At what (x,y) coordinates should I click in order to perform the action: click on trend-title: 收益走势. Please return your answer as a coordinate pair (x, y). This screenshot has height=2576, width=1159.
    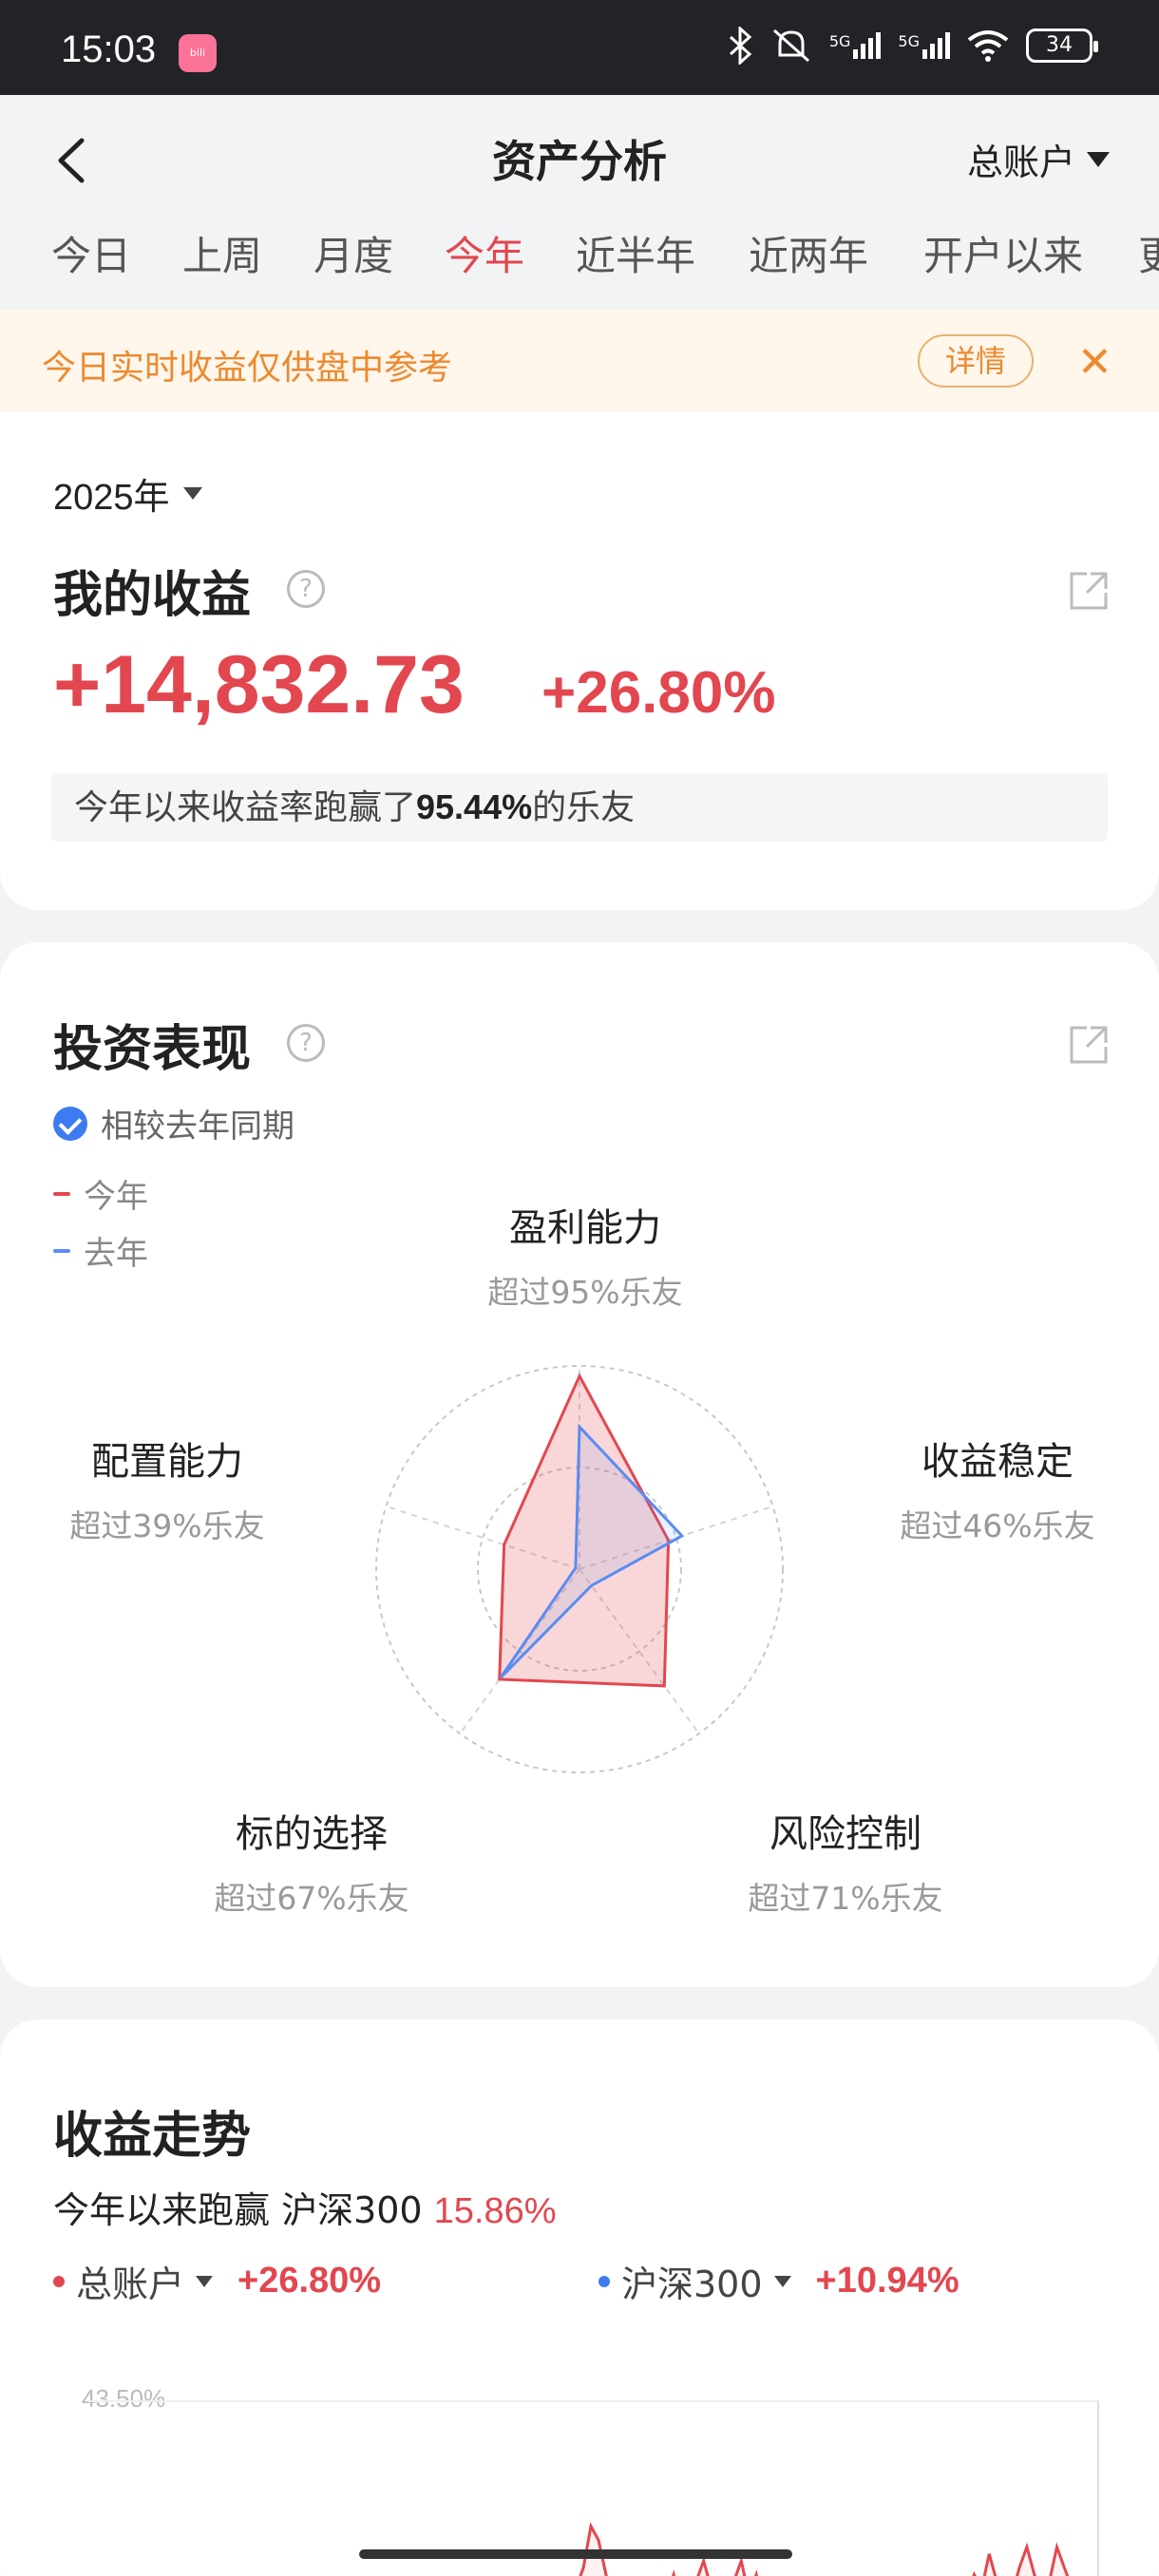
    Looking at the image, I should click on (152, 2136).